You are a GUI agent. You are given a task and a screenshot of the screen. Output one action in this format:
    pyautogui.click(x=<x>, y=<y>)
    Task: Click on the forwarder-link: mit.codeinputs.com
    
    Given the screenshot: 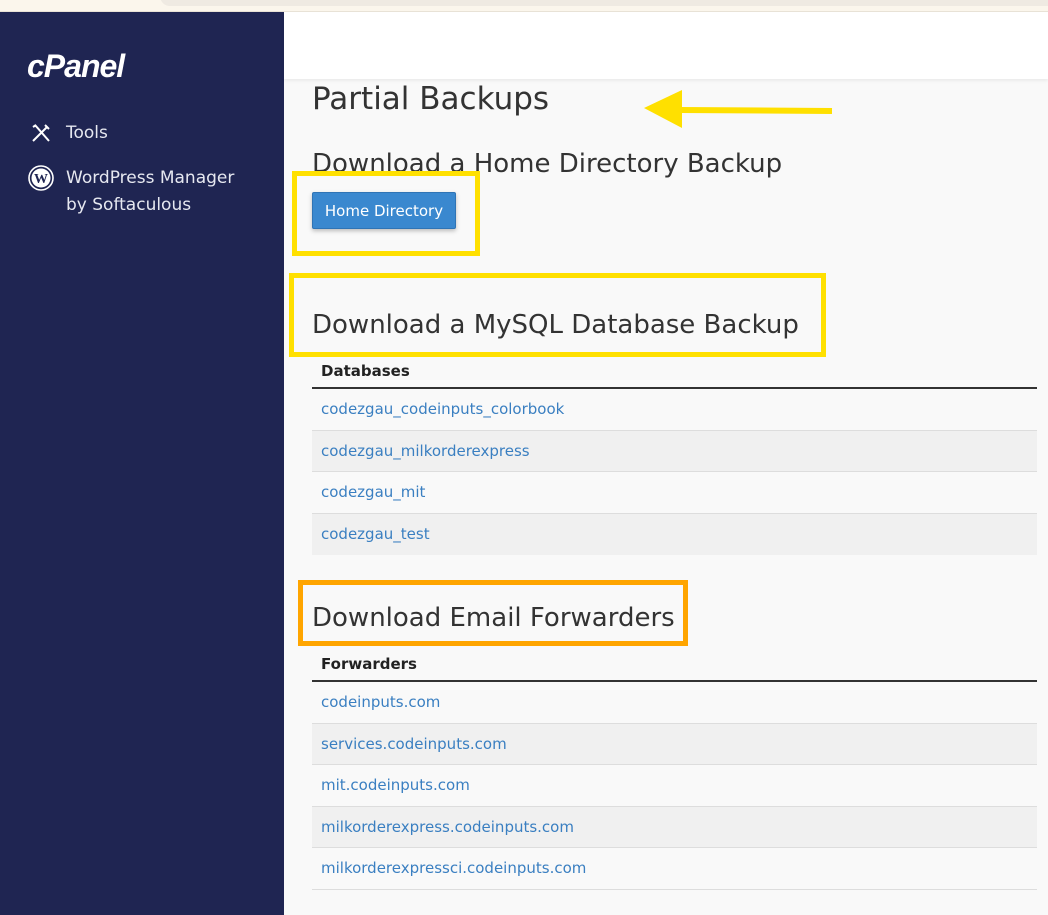 What is the action you would take?
    pyautogui.click(x=674, y=786)
    